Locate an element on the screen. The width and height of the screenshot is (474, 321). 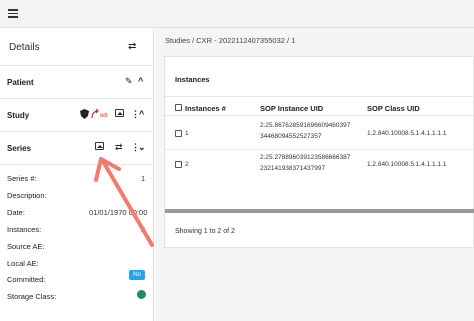
shield-icon is located at coordinates (84, 115).